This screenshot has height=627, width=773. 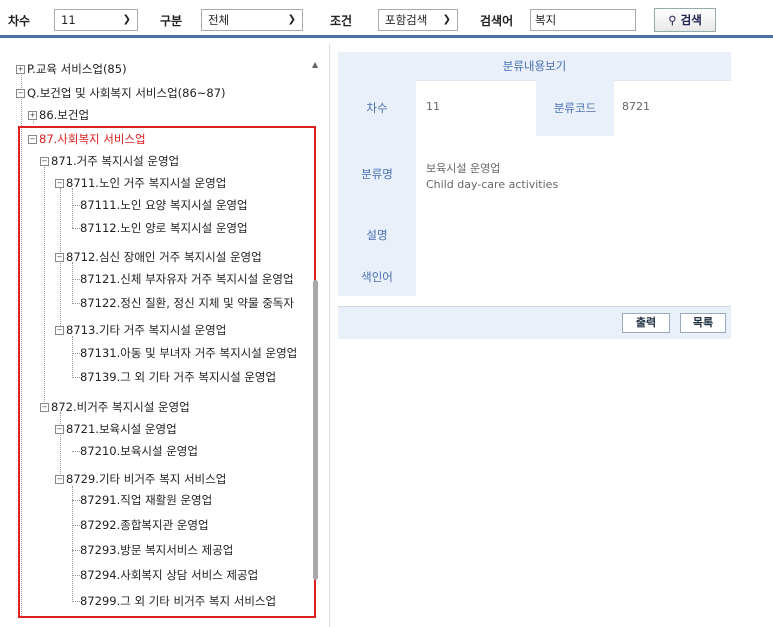 What do you see at coordinates (377, 235) in the screenshot?
I see `description-field-label: 설명` at bounding box center [377, 235].